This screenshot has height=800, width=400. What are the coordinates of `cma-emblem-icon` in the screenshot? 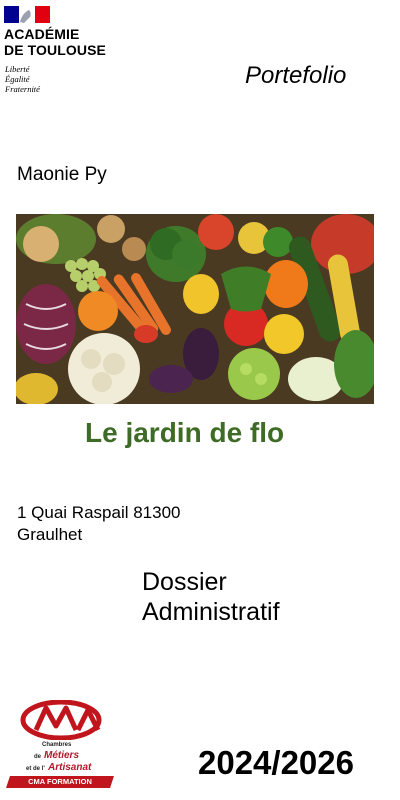 It's located at (61, 720).